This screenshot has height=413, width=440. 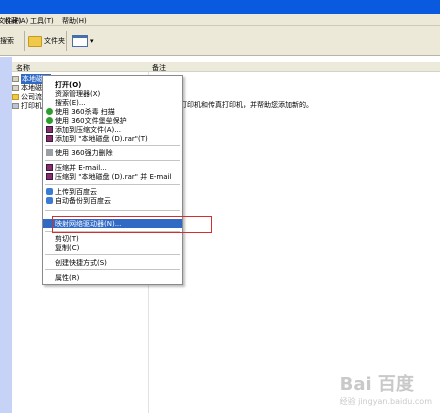 What do you see at coordinates (54, 41) in the screenshot?
I see `folders-button-label: 文件夹` at bounding box center [54, 41].